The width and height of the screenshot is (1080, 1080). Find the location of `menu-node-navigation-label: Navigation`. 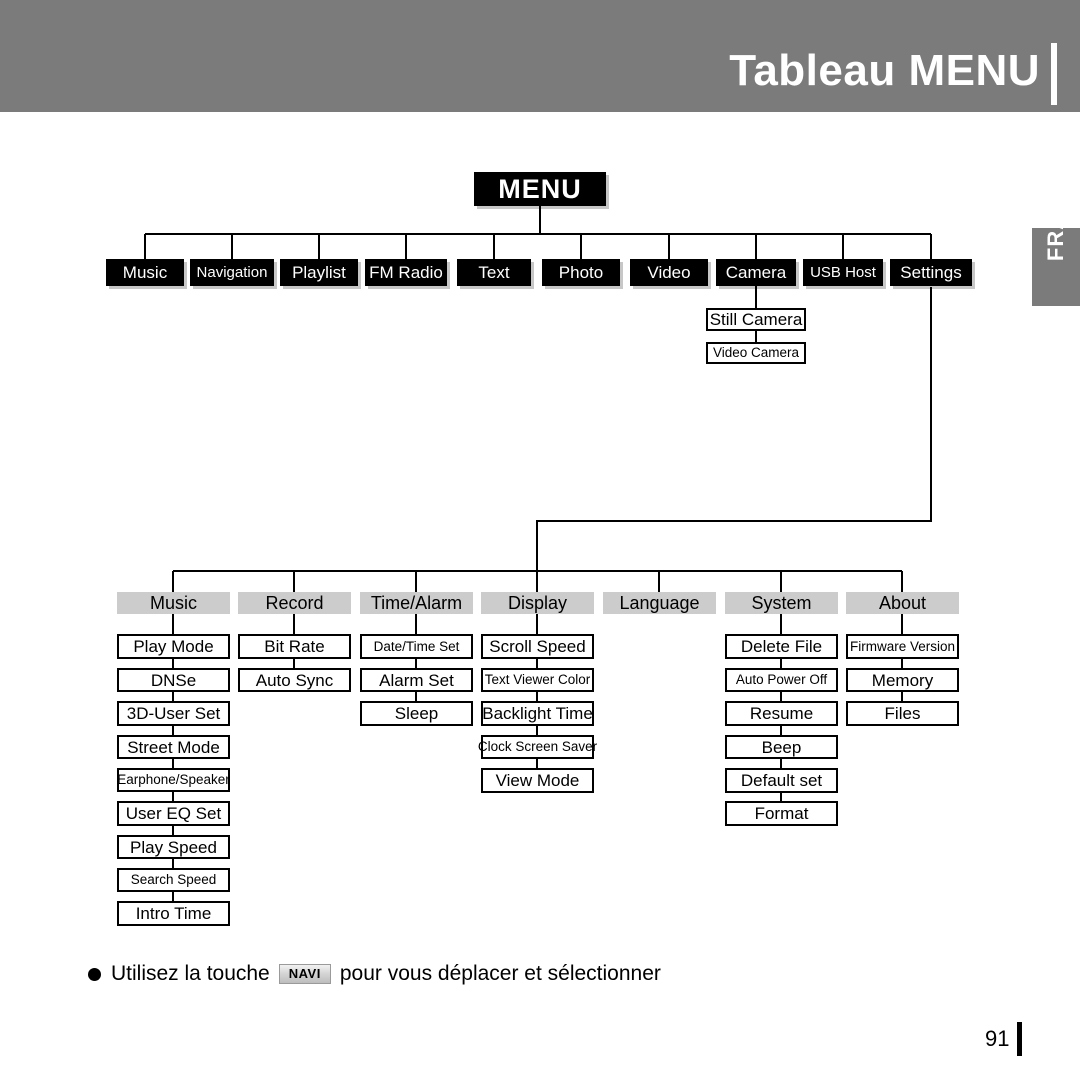

menu-node-navigation-label: Navigation is located at coordinates (232, 272).